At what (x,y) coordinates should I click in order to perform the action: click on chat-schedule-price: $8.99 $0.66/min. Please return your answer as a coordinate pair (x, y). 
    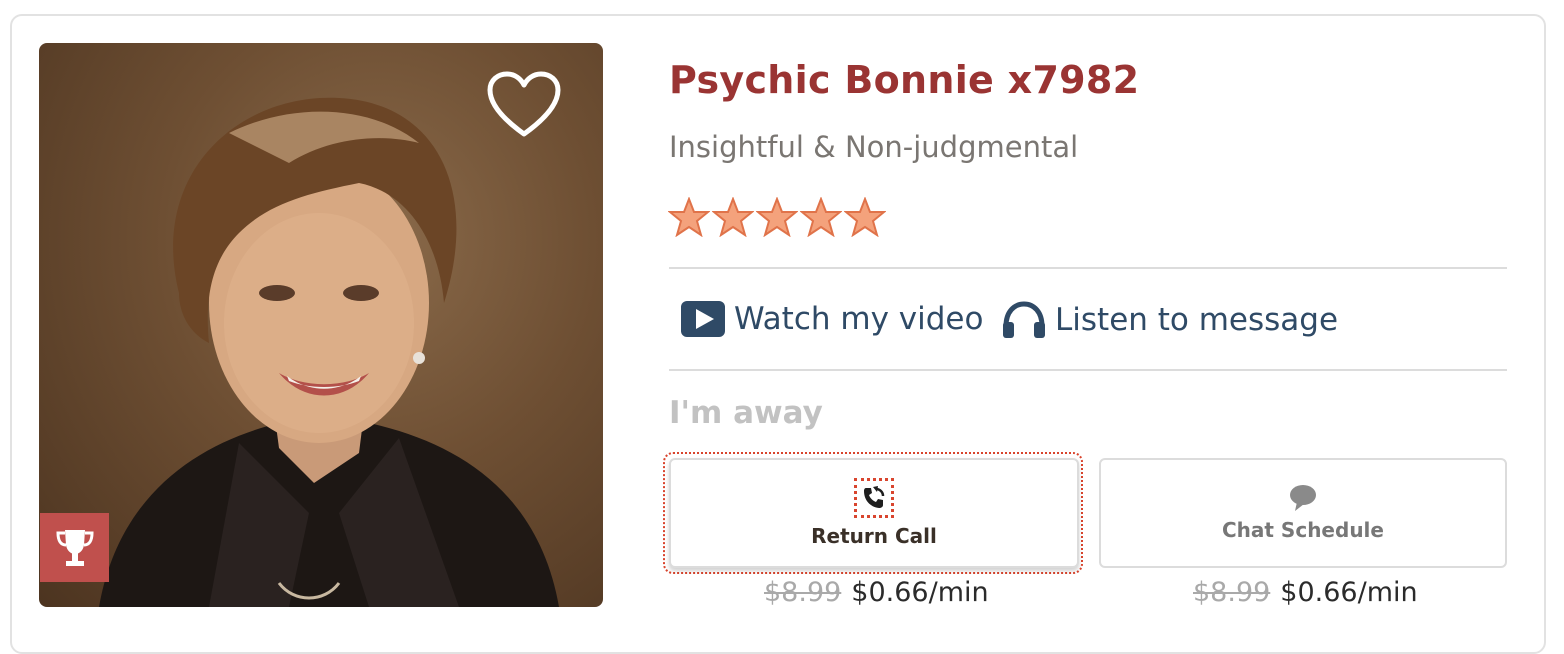
    Looking at the image, I should click on (1305, 592).